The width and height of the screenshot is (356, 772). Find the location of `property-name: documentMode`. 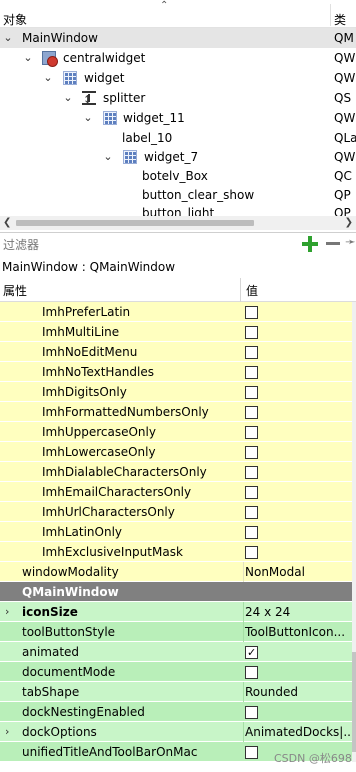

property-name: documentMode is located at coordinates (69, 672).